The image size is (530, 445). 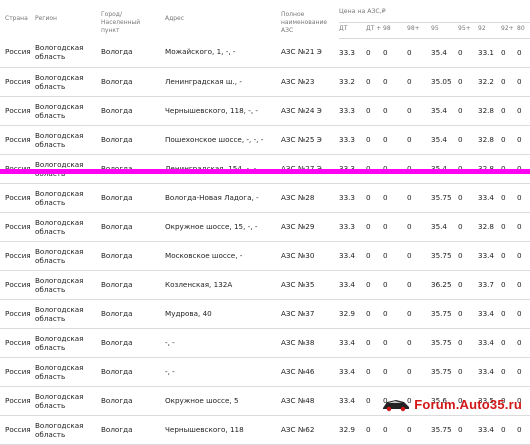 I want to click on cell-address: Козленская, 132А, so click(x=199, y=284).